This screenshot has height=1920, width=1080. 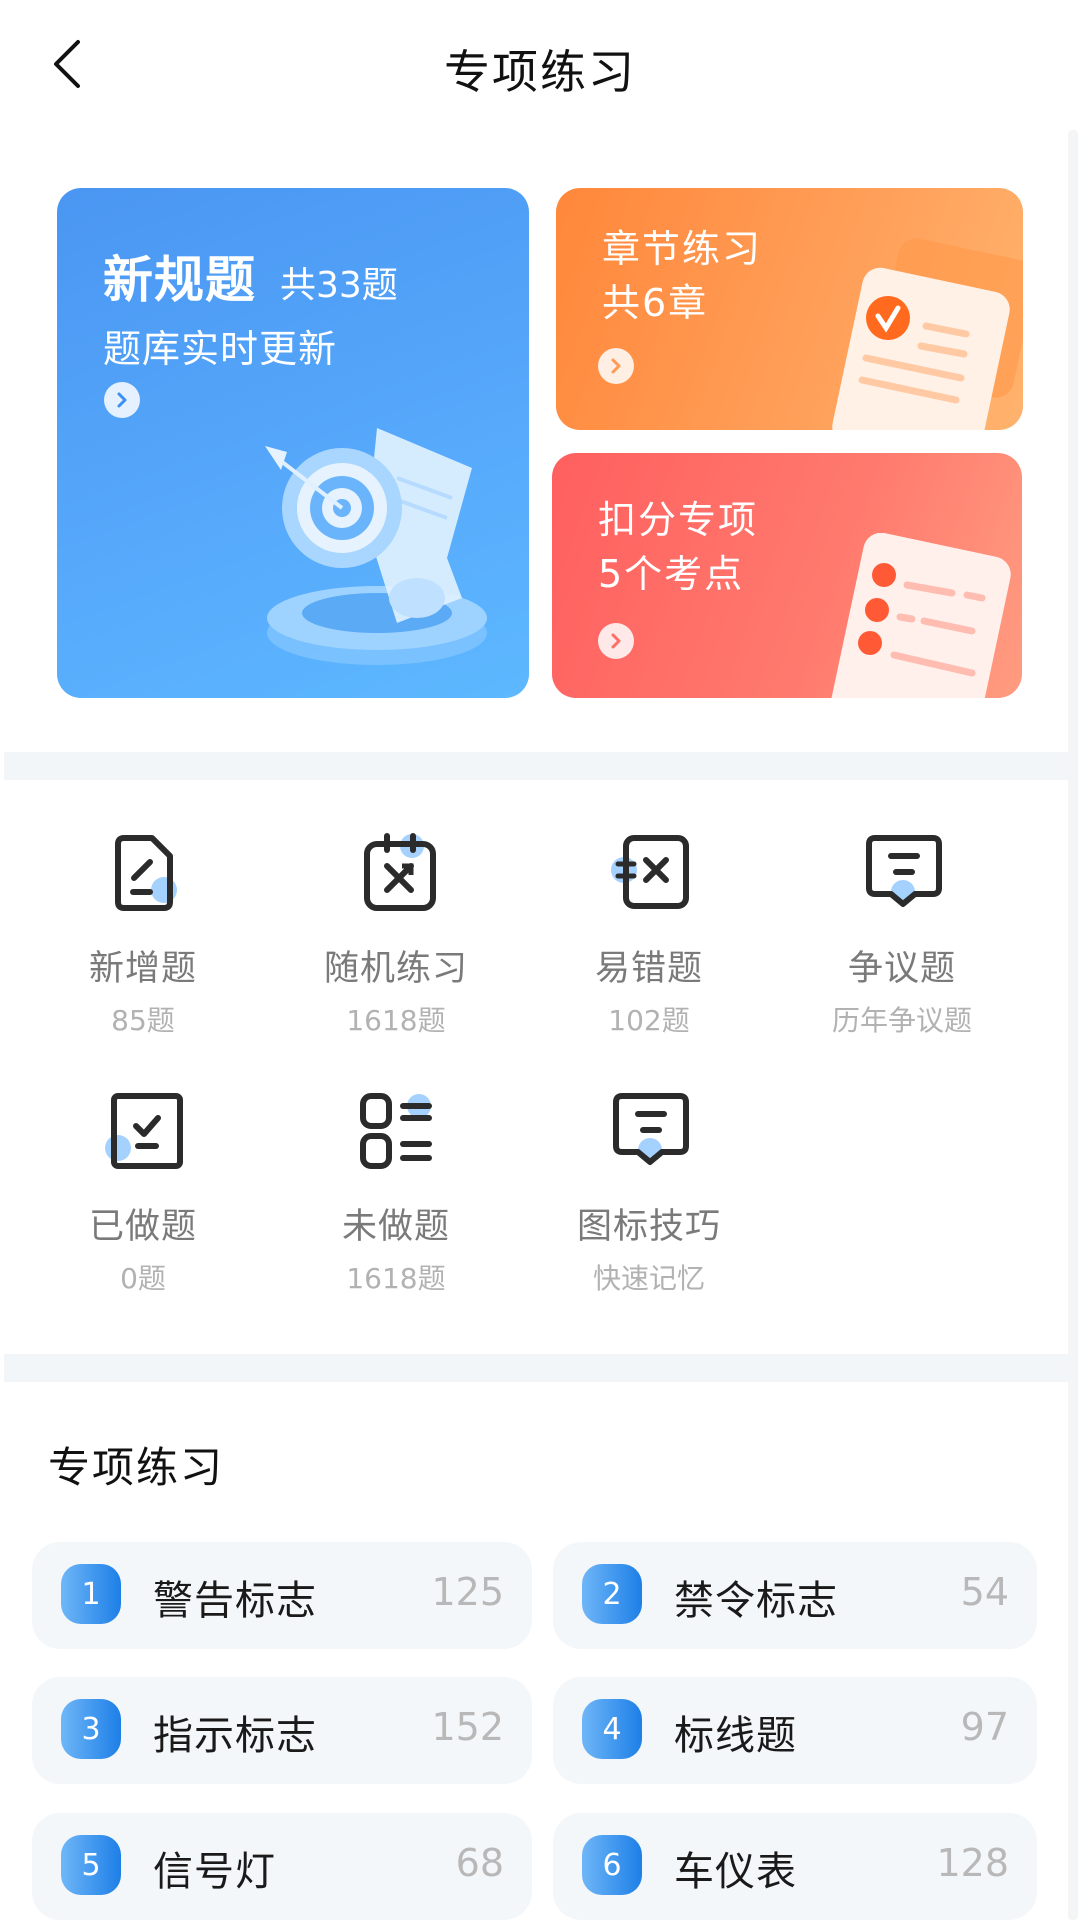 What do you see at coordinates (479, 1863) in the screenshot?
I see `topic-count: 68` at bounding box center [479, 1863].